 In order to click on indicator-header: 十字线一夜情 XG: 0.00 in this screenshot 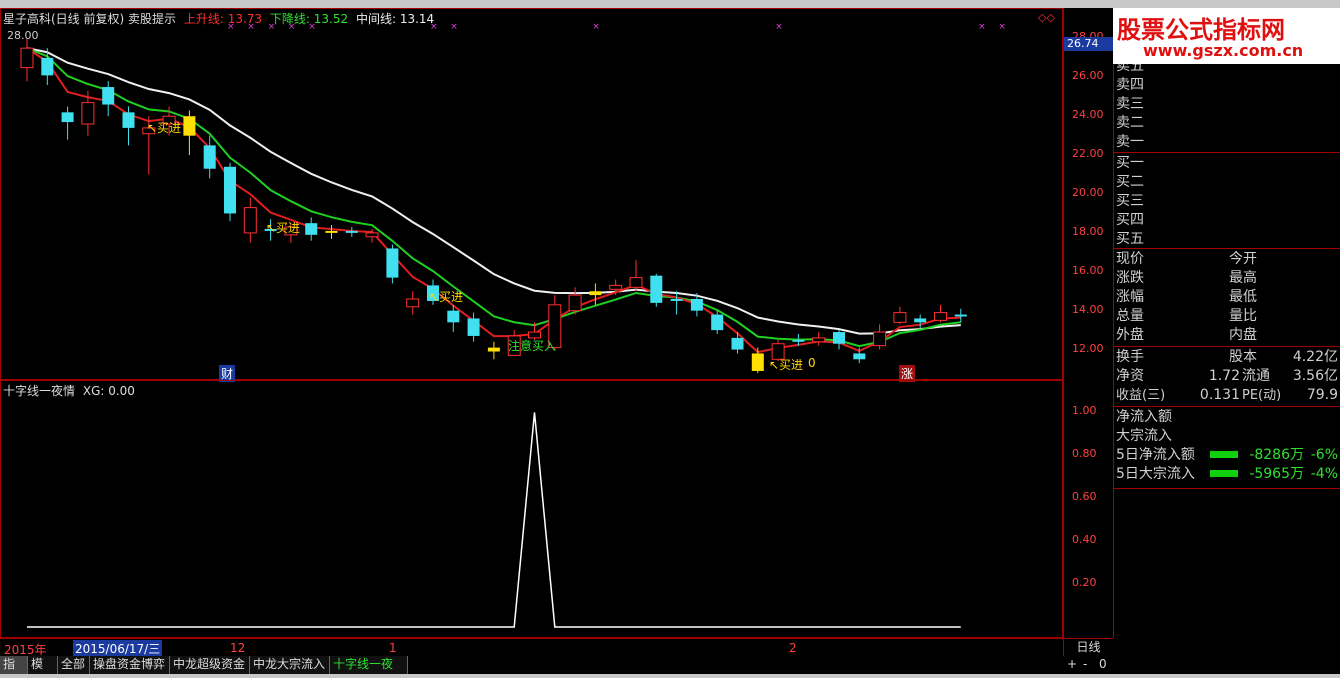, I will do `click(69, 390)`.